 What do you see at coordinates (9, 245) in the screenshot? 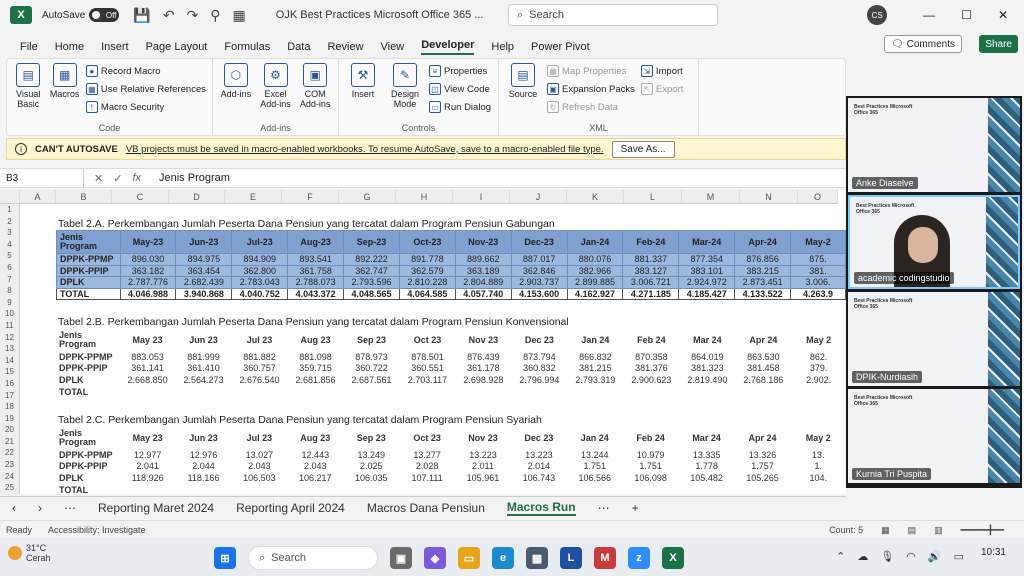
I see `row-header: 4` at bounding box center [9, 245].